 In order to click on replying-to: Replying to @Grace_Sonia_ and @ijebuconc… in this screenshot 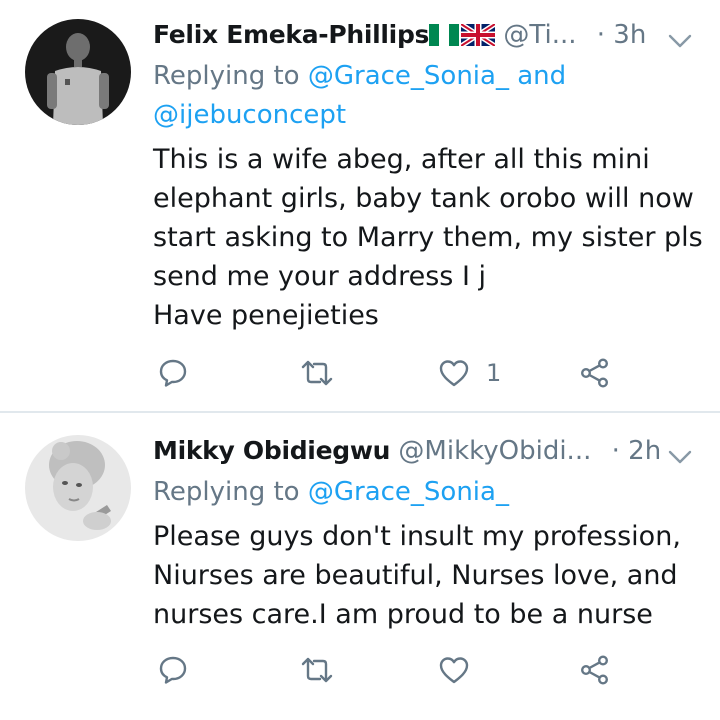, I will do `click(359, 96)`.